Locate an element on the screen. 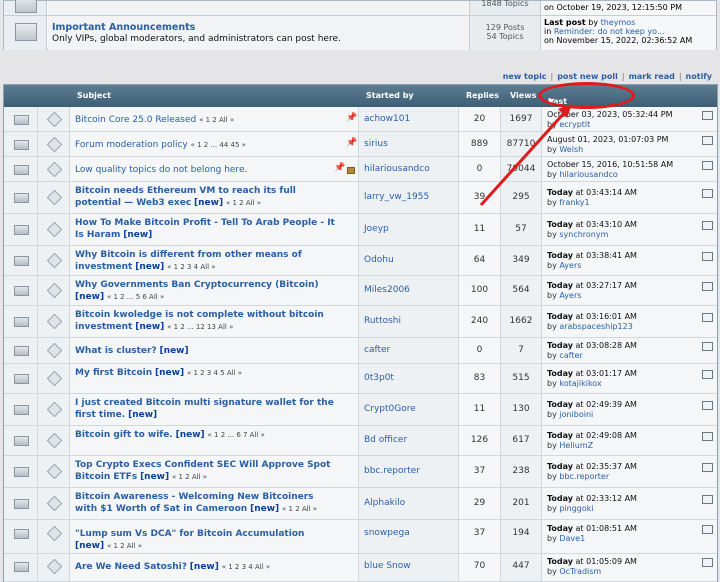 This screenshot has width=720, height=582. topic-title-link: What is cluster? is located at coordinates (116, 351).